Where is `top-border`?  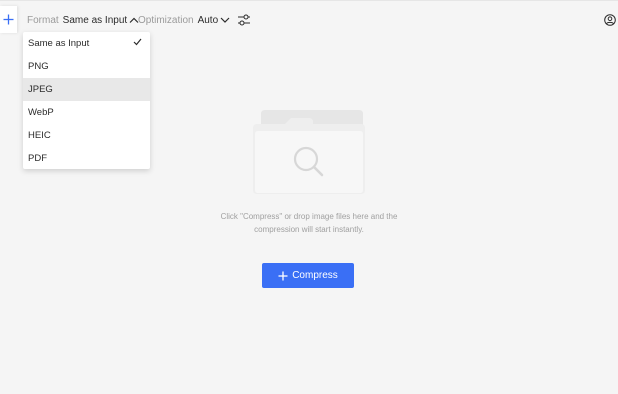 top-border is located at coordinates (309, 0).